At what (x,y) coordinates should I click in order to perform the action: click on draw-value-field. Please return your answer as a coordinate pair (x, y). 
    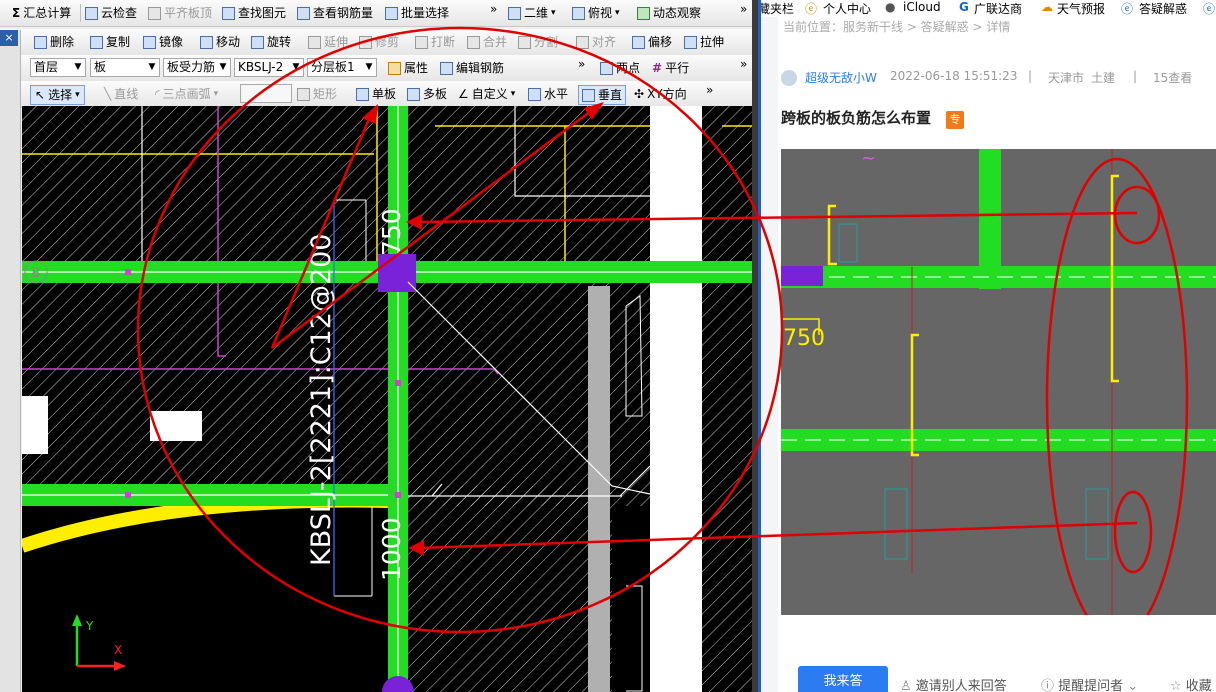
    Looking at the image, I should click on (266, 93).